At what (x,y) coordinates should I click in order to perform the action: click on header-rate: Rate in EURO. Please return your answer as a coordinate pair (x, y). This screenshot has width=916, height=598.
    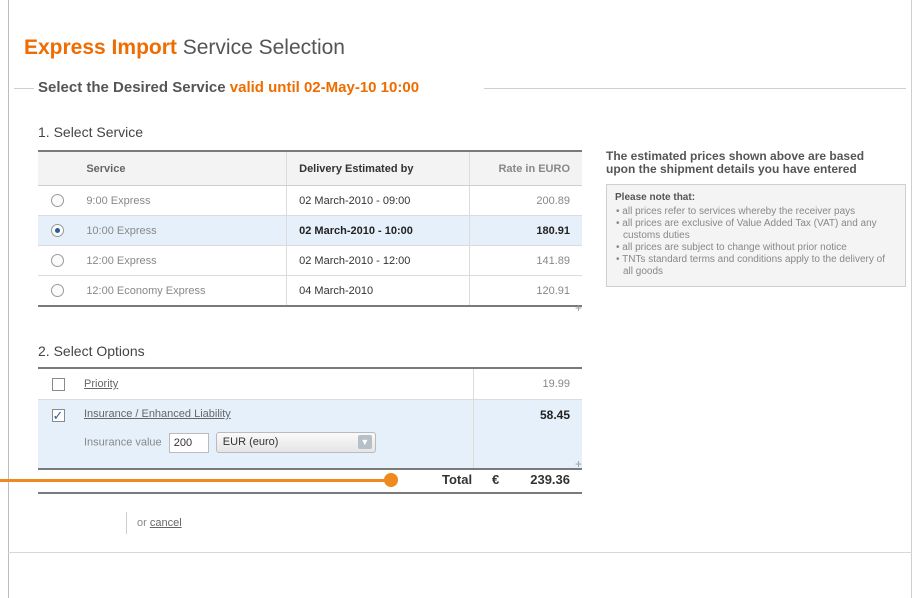
    Looking at the image, I should click on (525, 168).